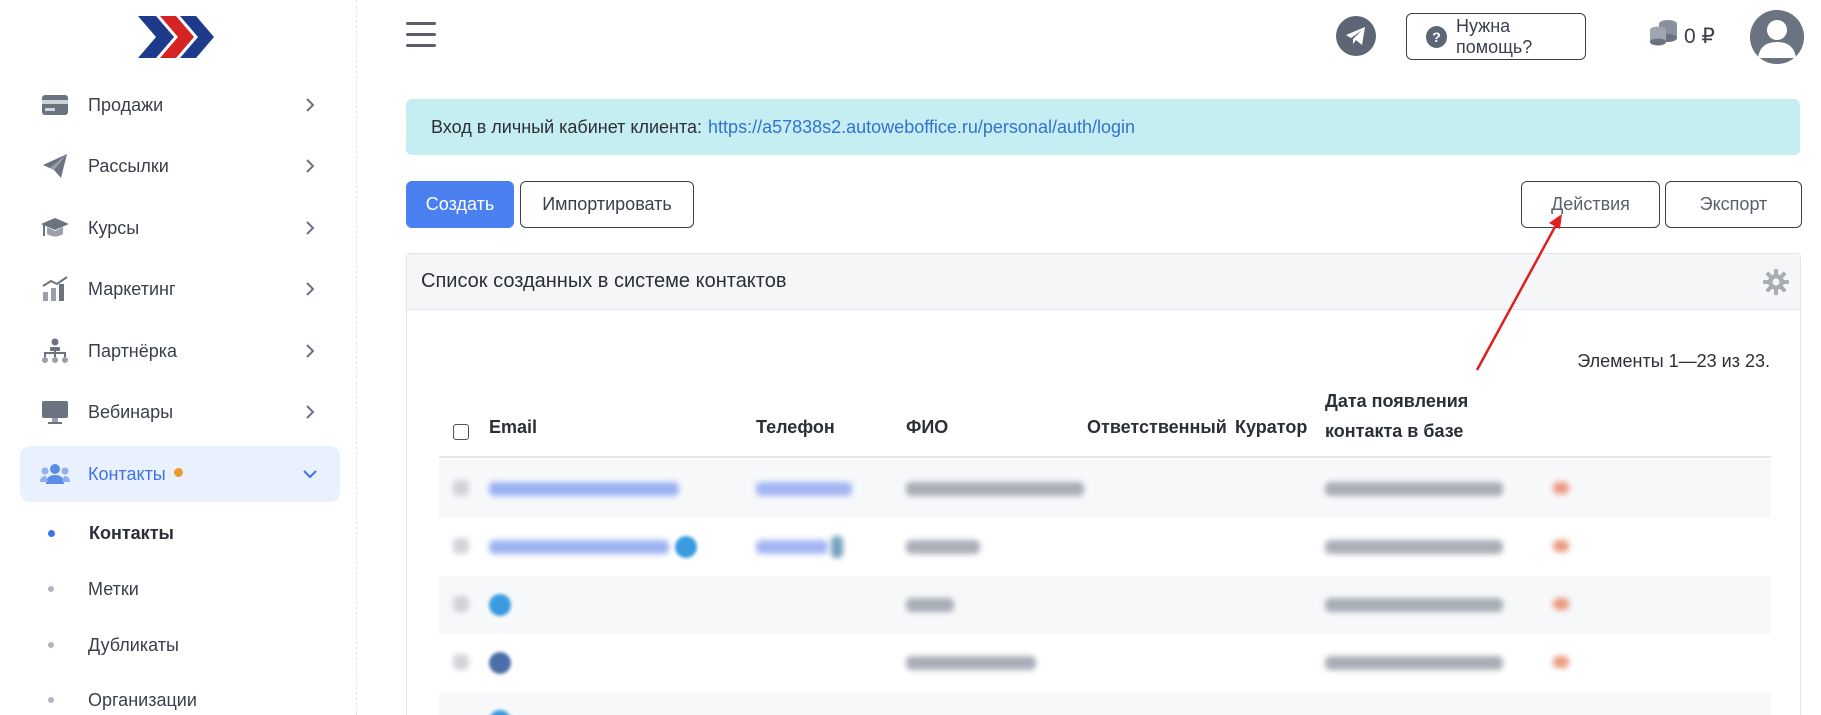 This screenshot has height=715, width=1821. Describe the element at coordinates (193, 474) in the screenshot. I see `sidebar-item-label: Контакты` at that location.